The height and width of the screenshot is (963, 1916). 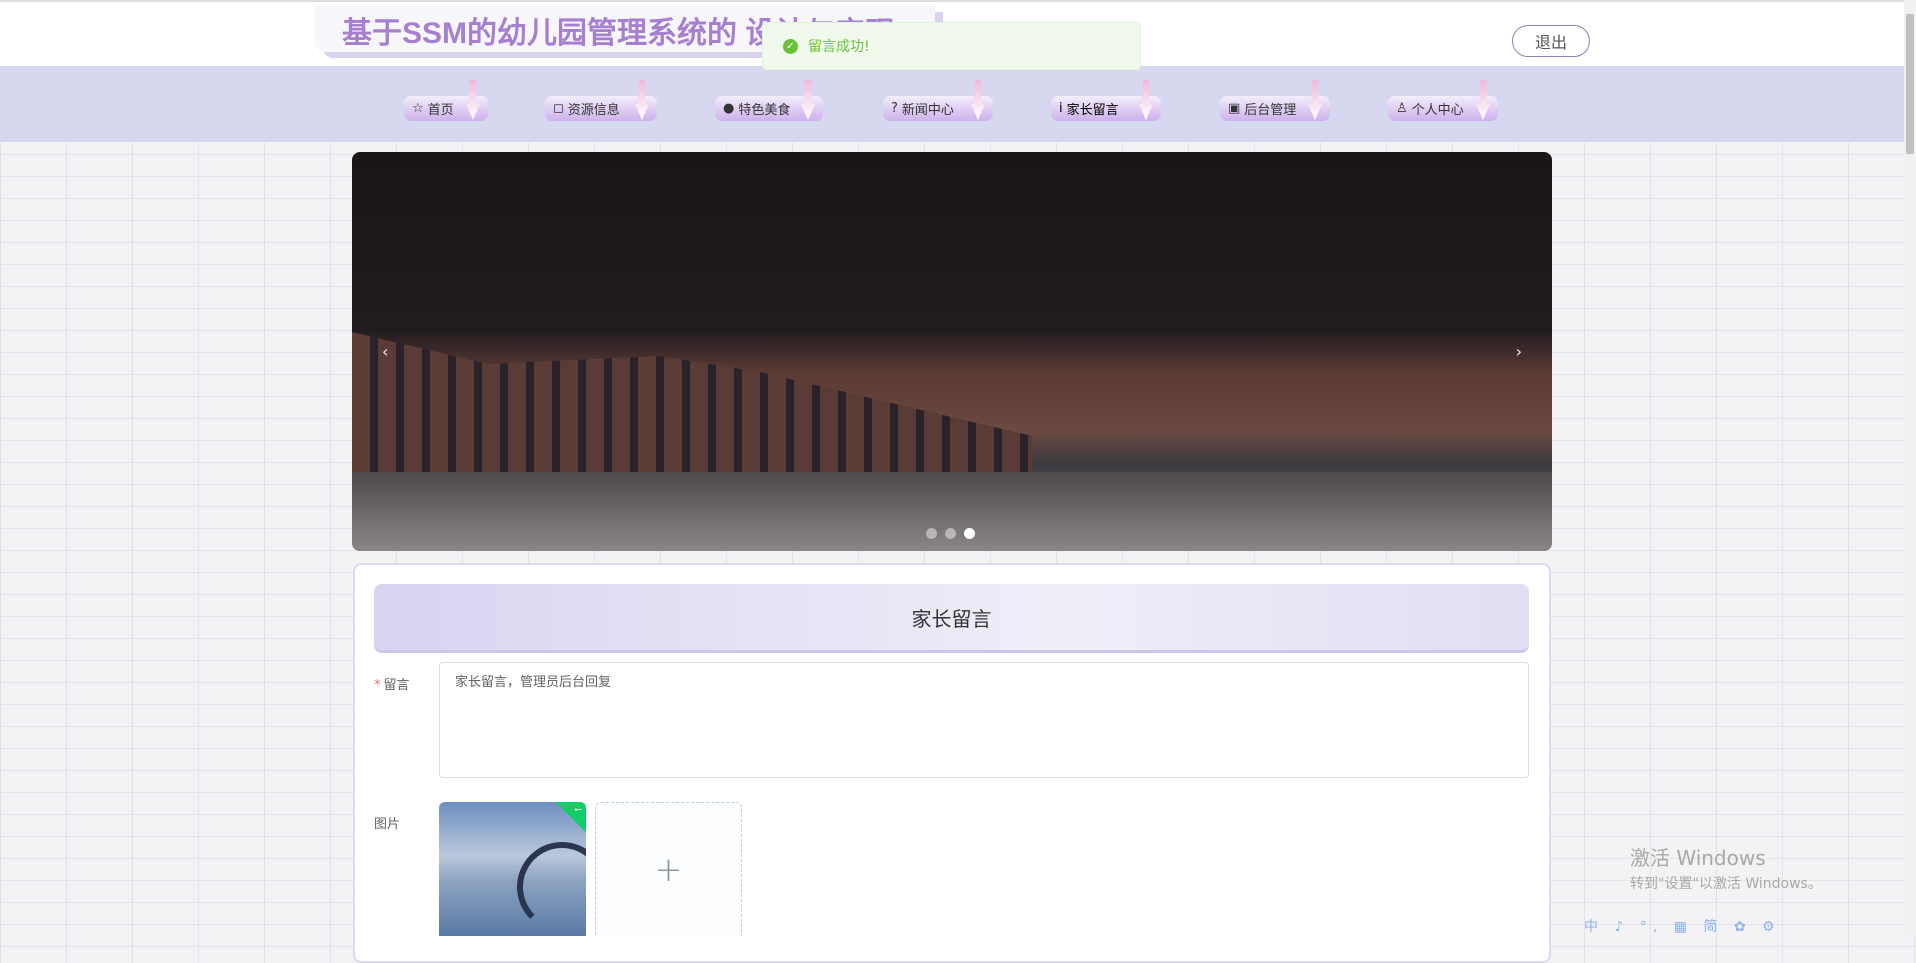 I want to click on nav-label: 家长留言, so click(x=1092, y=110).